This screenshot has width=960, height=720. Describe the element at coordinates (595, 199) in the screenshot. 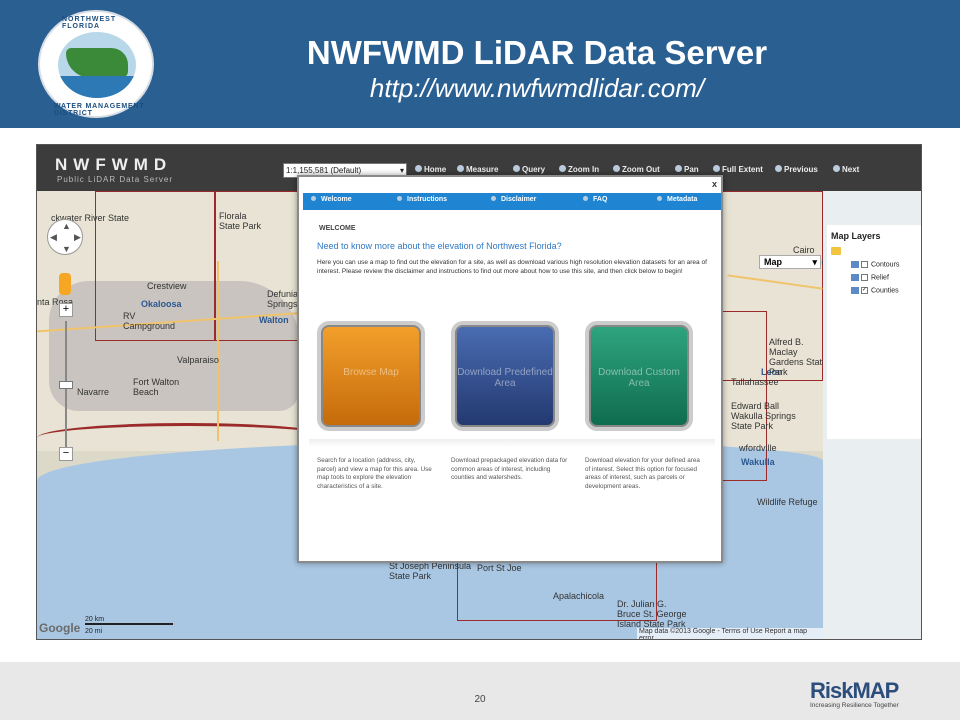

I see `tab-faq: FAQ` at that location.